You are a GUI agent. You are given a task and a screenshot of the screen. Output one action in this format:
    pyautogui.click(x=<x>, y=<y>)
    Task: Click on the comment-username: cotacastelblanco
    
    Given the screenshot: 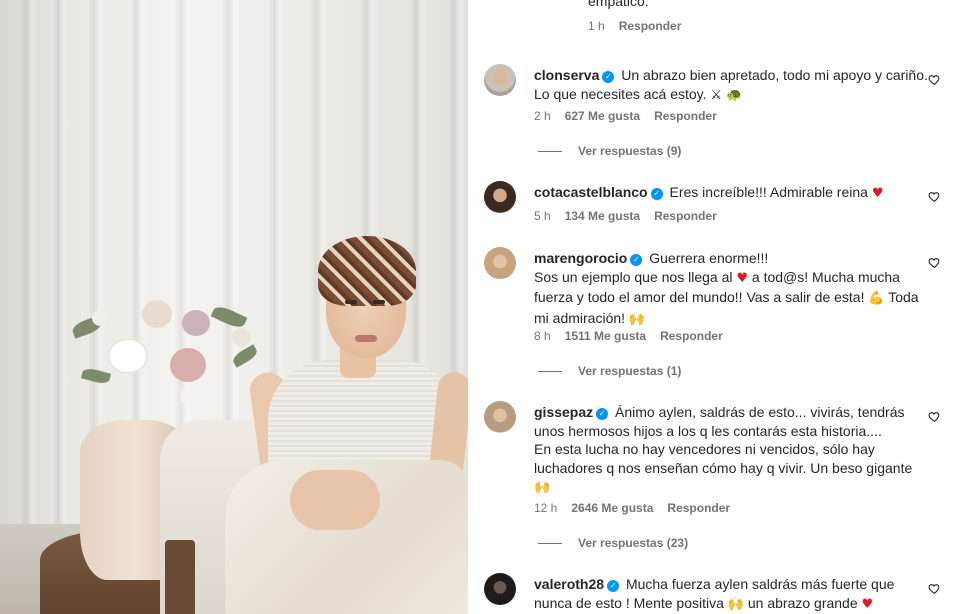 What is the action you would take?
    pyautogui.click(x=591, y=192)
    